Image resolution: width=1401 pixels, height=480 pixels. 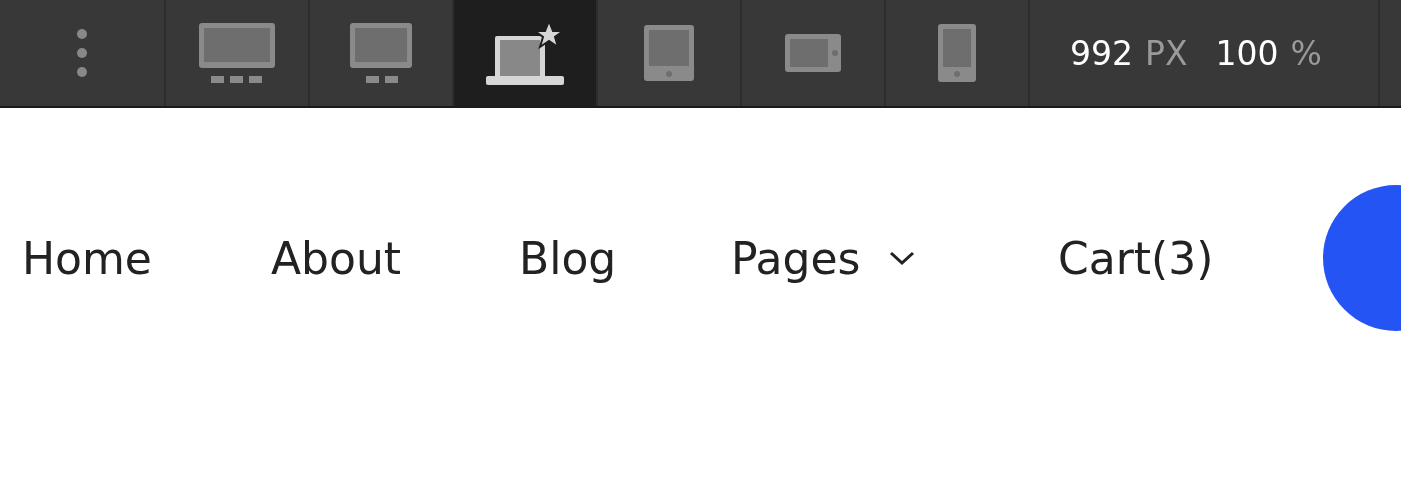 I want to click on nav-link: Pages, so click(x=824, y=258).